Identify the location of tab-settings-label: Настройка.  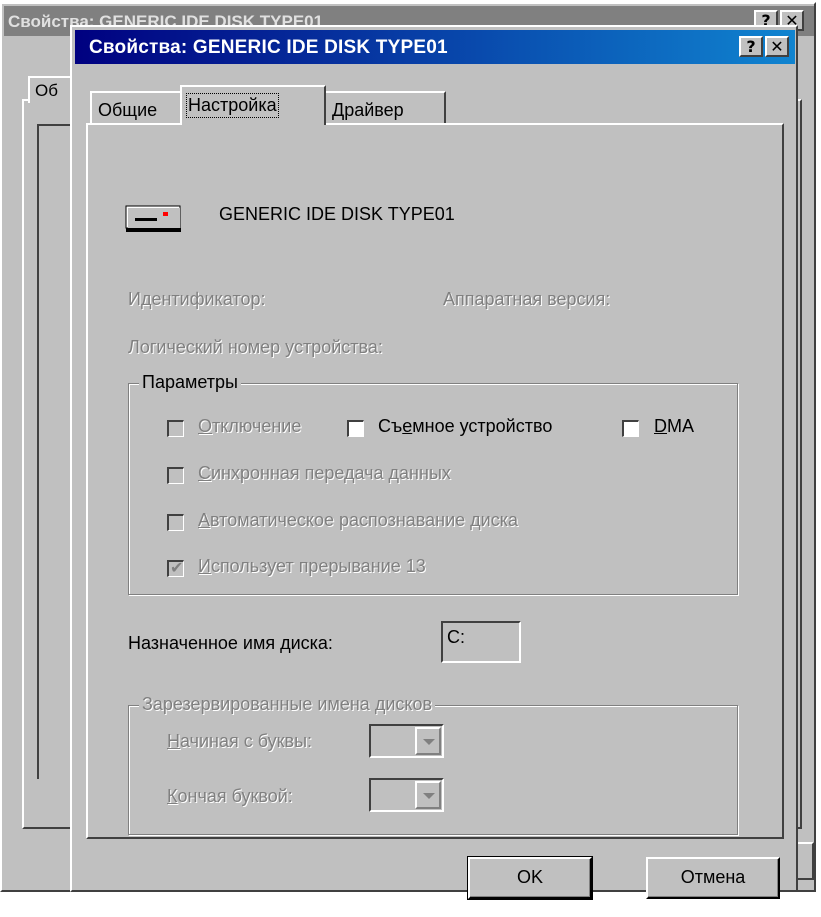
(232, 105).